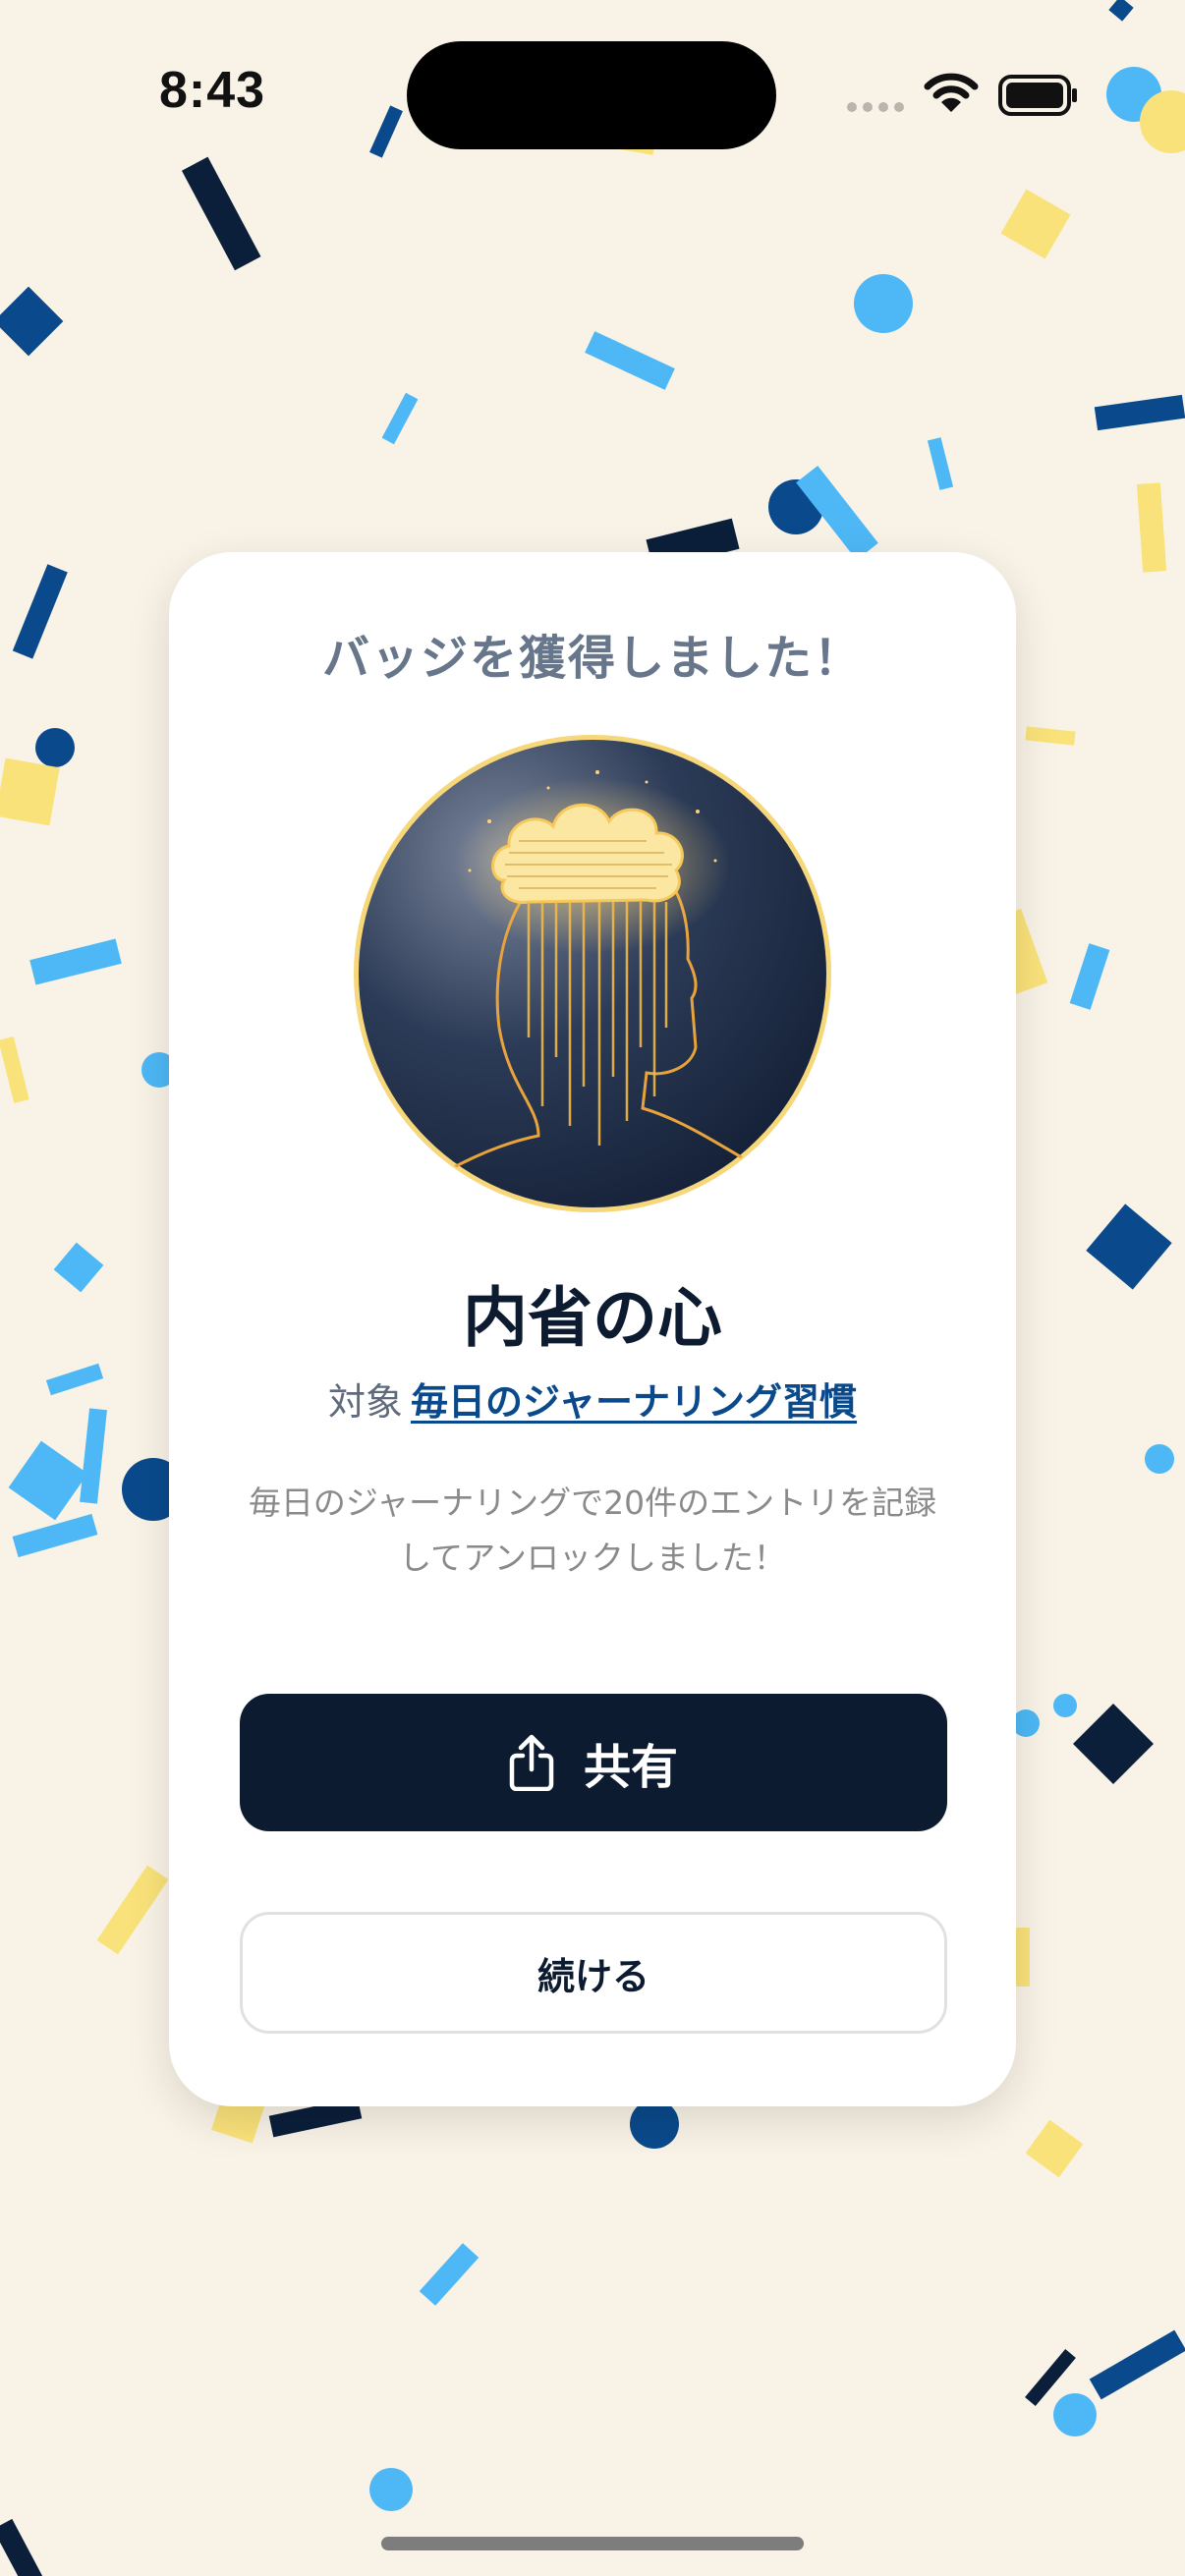 This screenshot has height=2576, width=1185. Describe the element at coordinates (213, 90) in the screenshot. I see `status-time: 8:43` at that location.